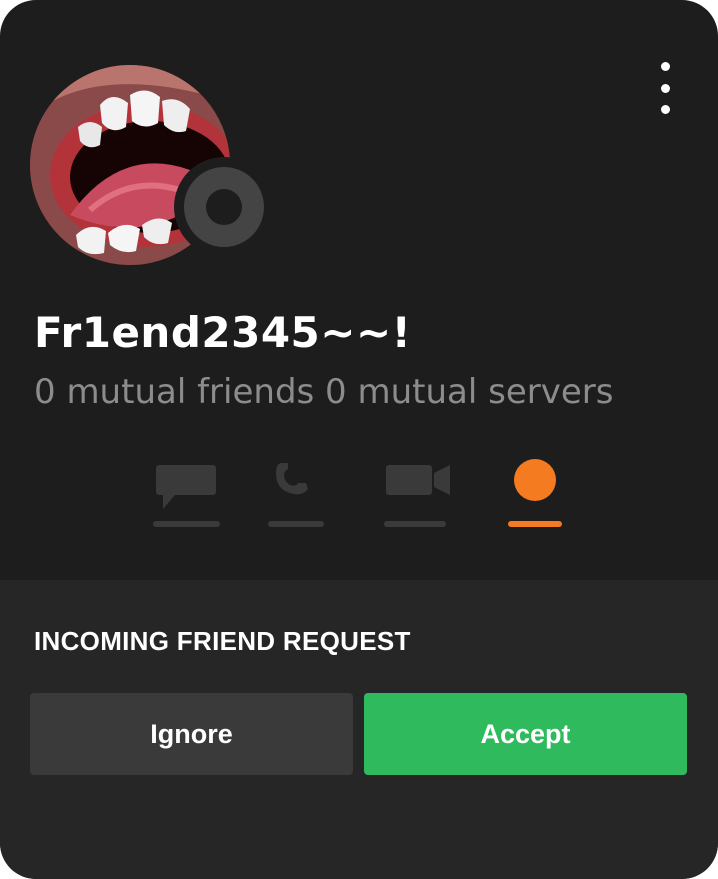 This screenshot has width=718, height=879. I want to click on action-row, so click(359, 495).